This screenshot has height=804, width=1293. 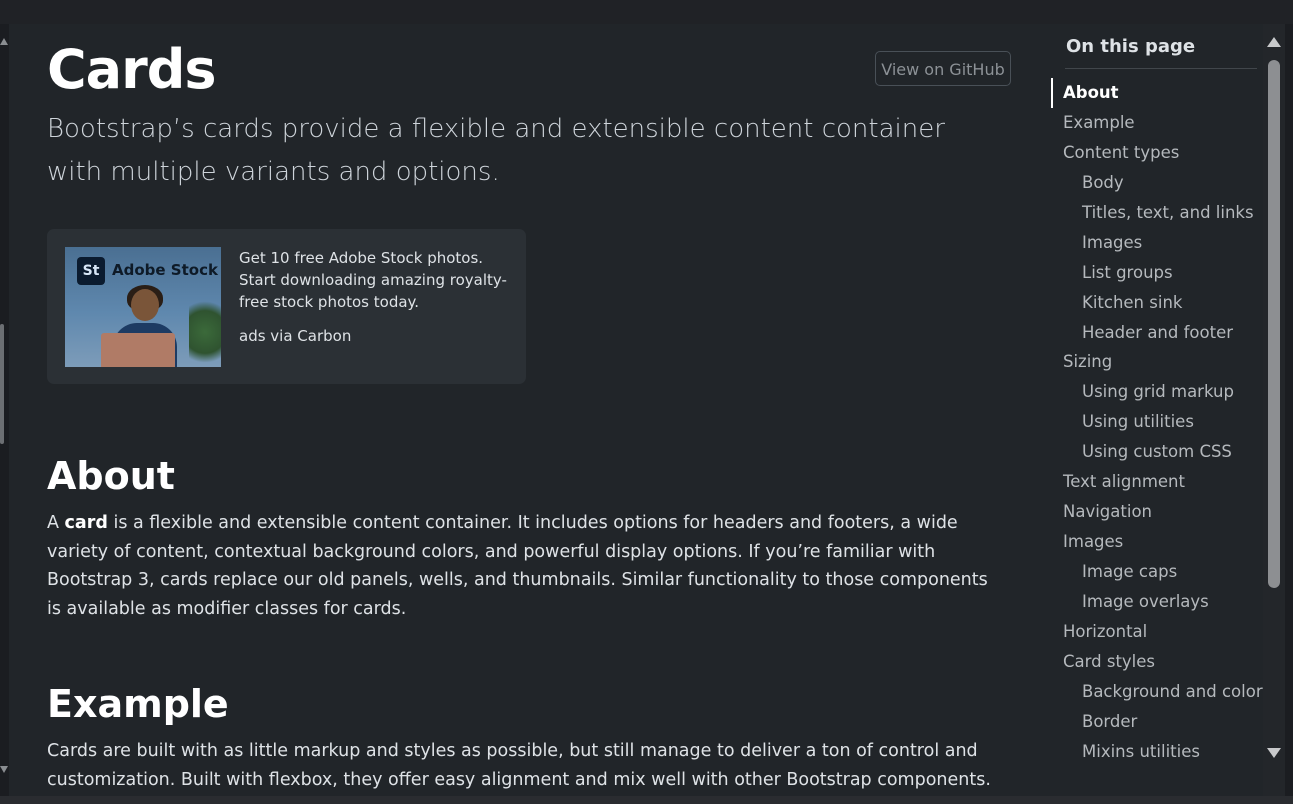 I want to click on toc-link-image-caps: Image caps, so click(x=1157, y=572).